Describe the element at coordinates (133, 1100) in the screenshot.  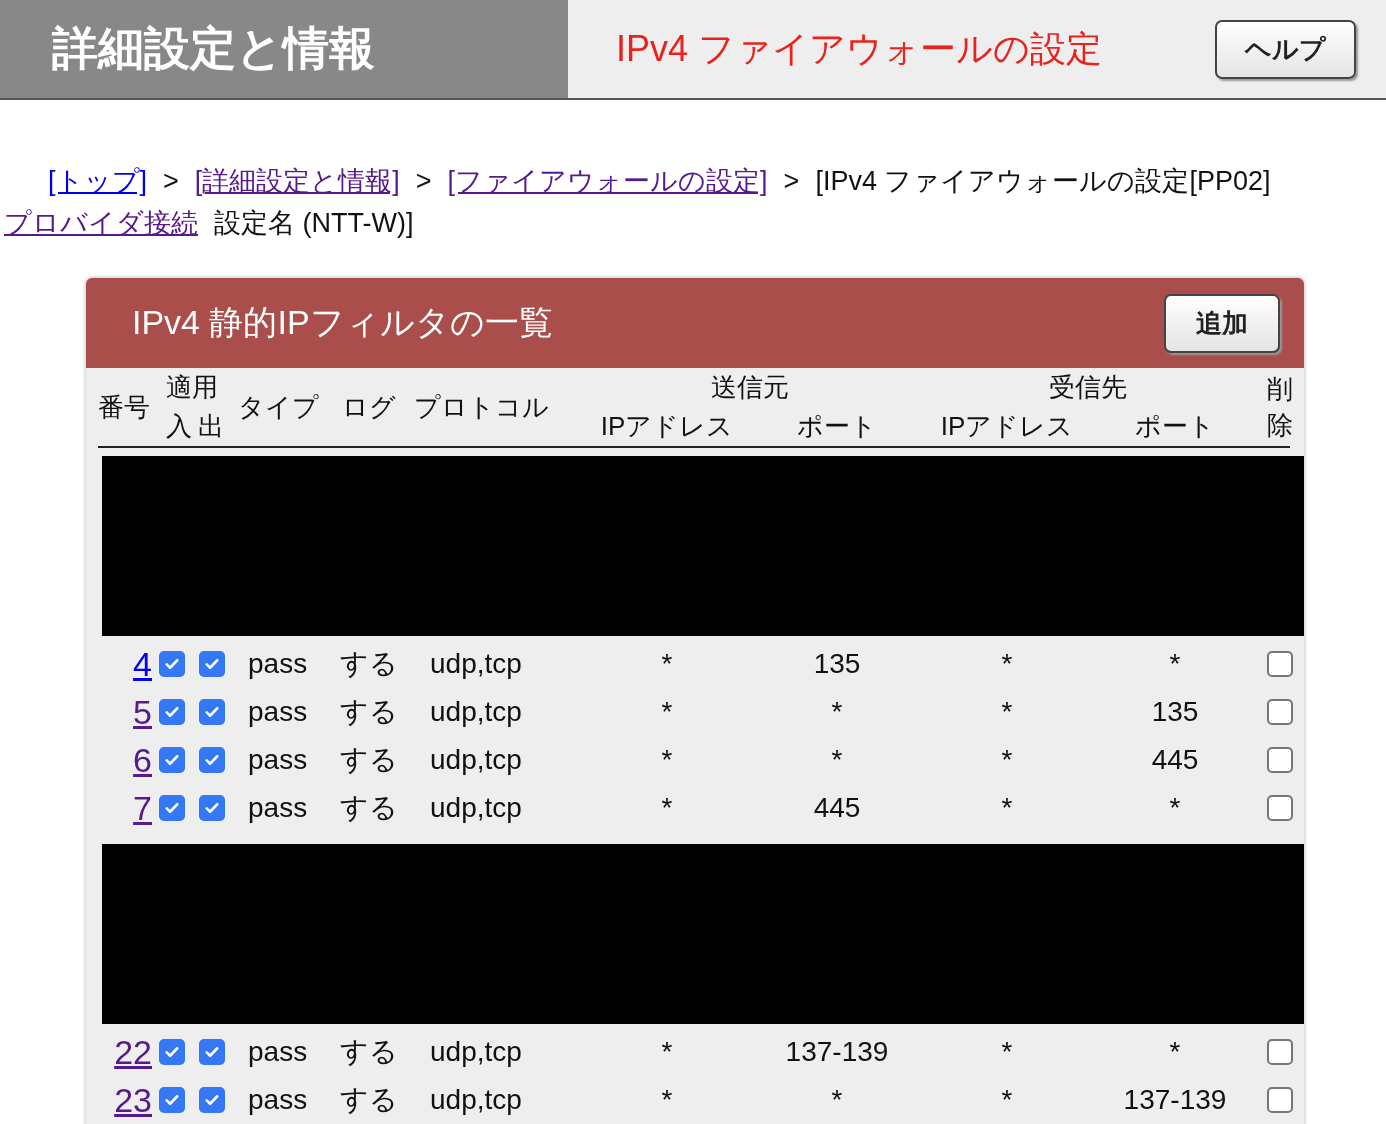
I see `filter-number-link: 23` at that location.